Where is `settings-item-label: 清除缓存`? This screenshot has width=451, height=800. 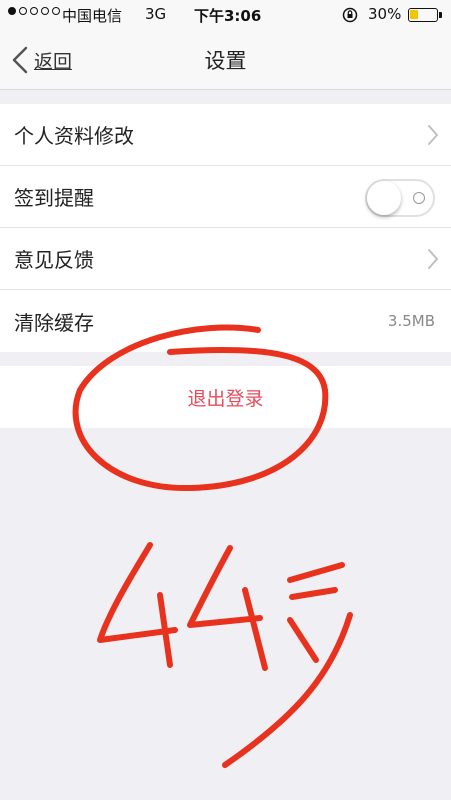 settings-item-label: 清除缓存 is located at coordinates (54, 322).